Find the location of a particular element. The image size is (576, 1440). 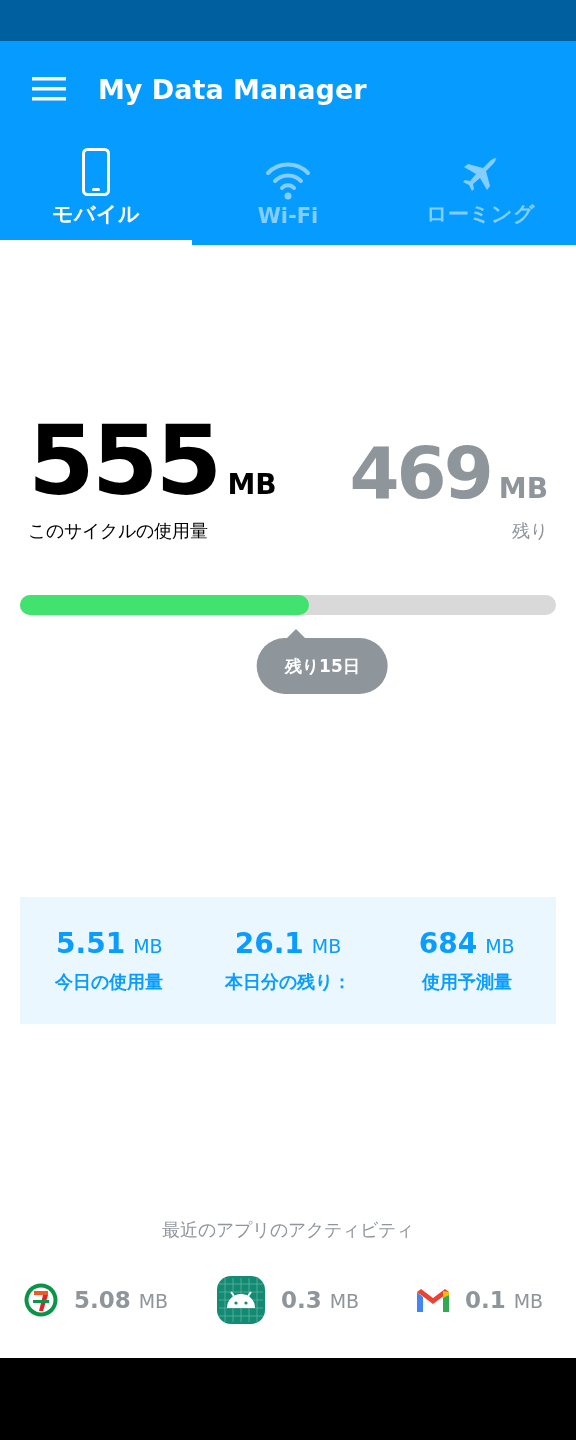

wifi-icon is located at coordinates (288, 180).